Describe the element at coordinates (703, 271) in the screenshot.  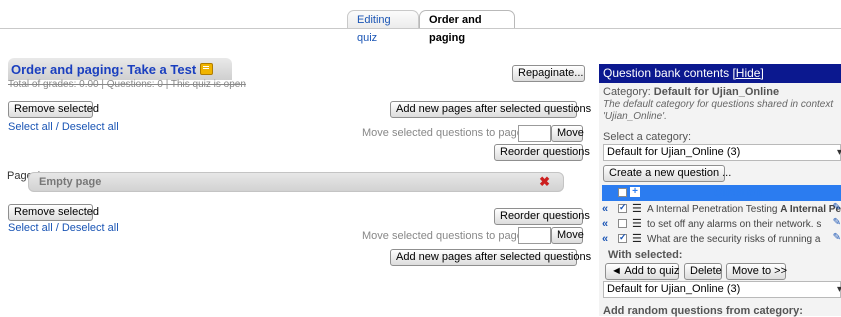
I see `delete-button: Delete` at that location.